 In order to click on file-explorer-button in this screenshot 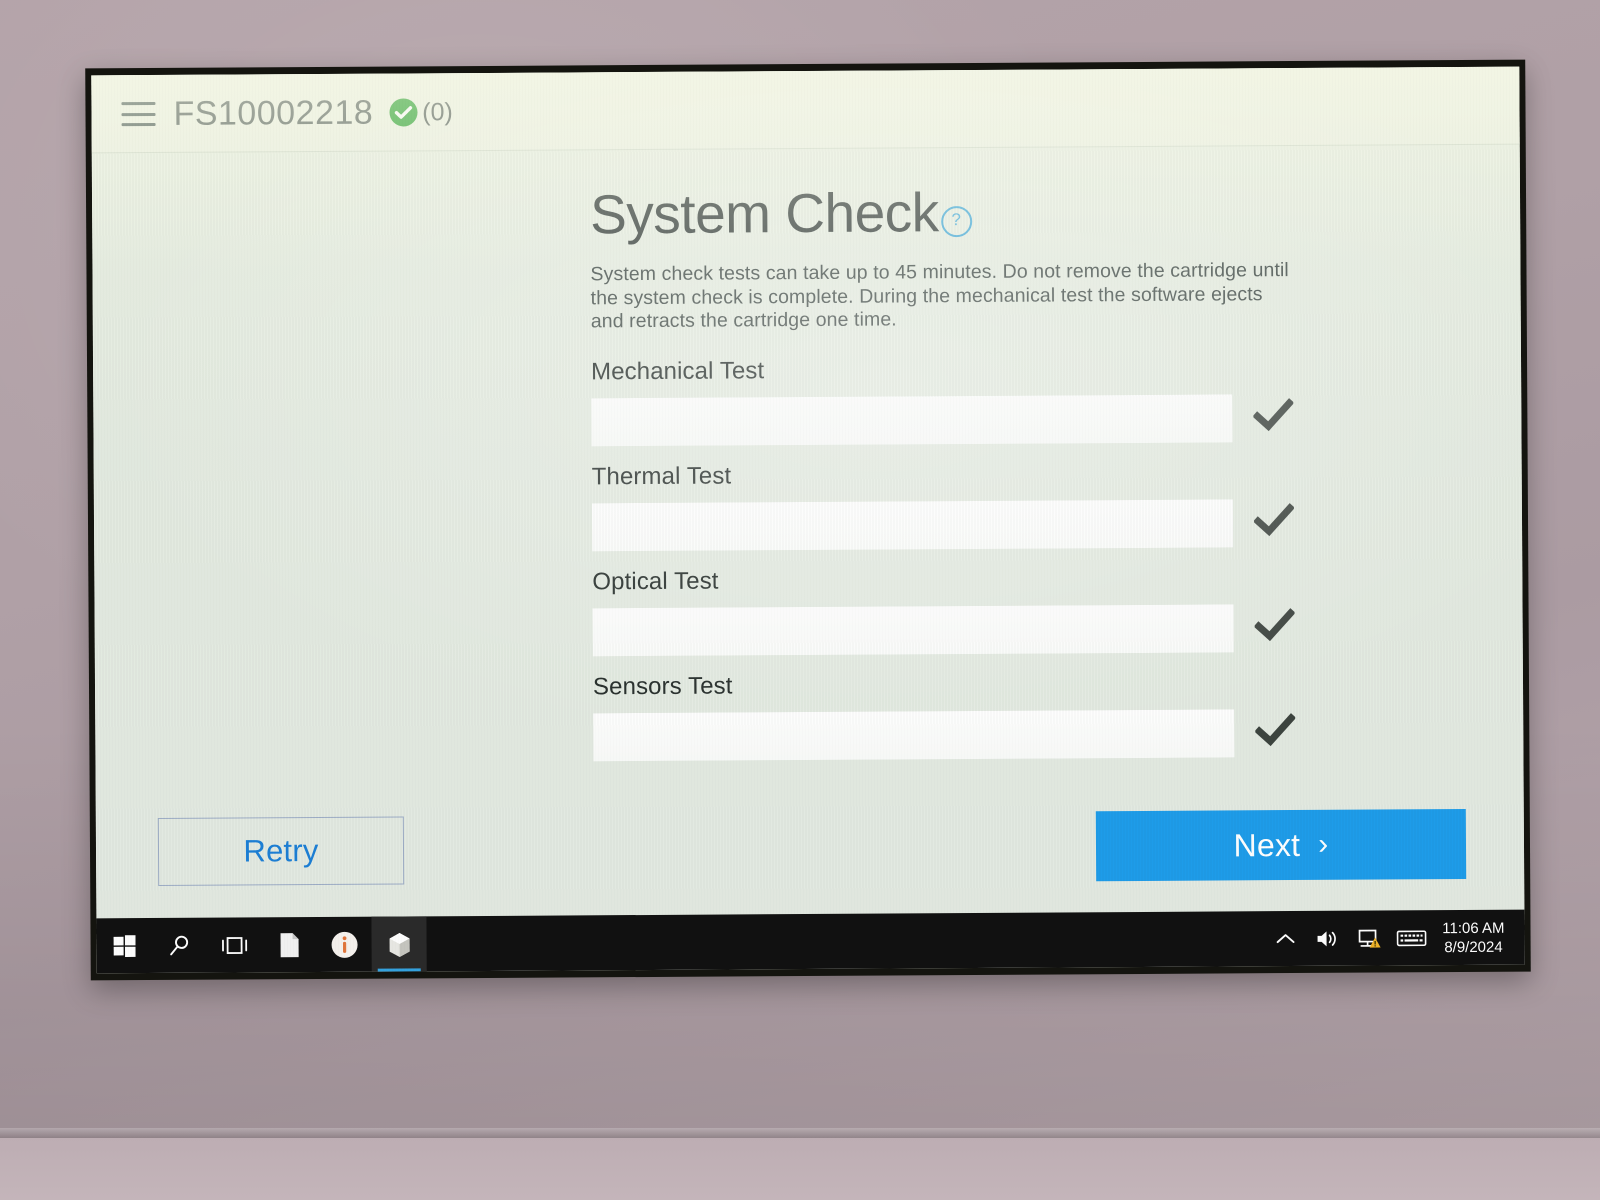, I will do `click(288, 944)`.